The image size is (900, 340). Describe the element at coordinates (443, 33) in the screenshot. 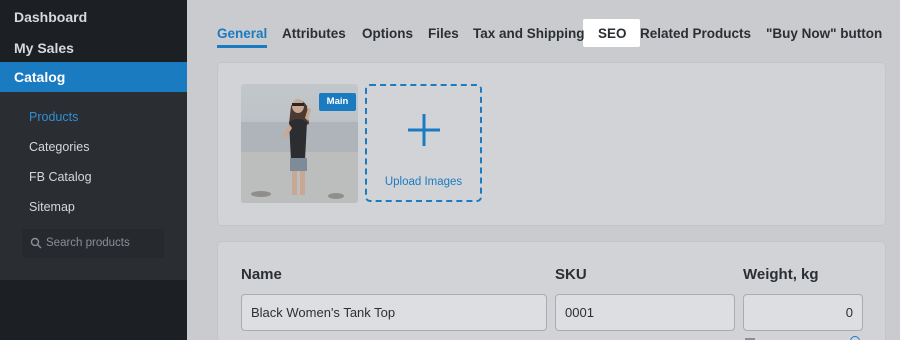

I see `tab-files: Files` at that location.